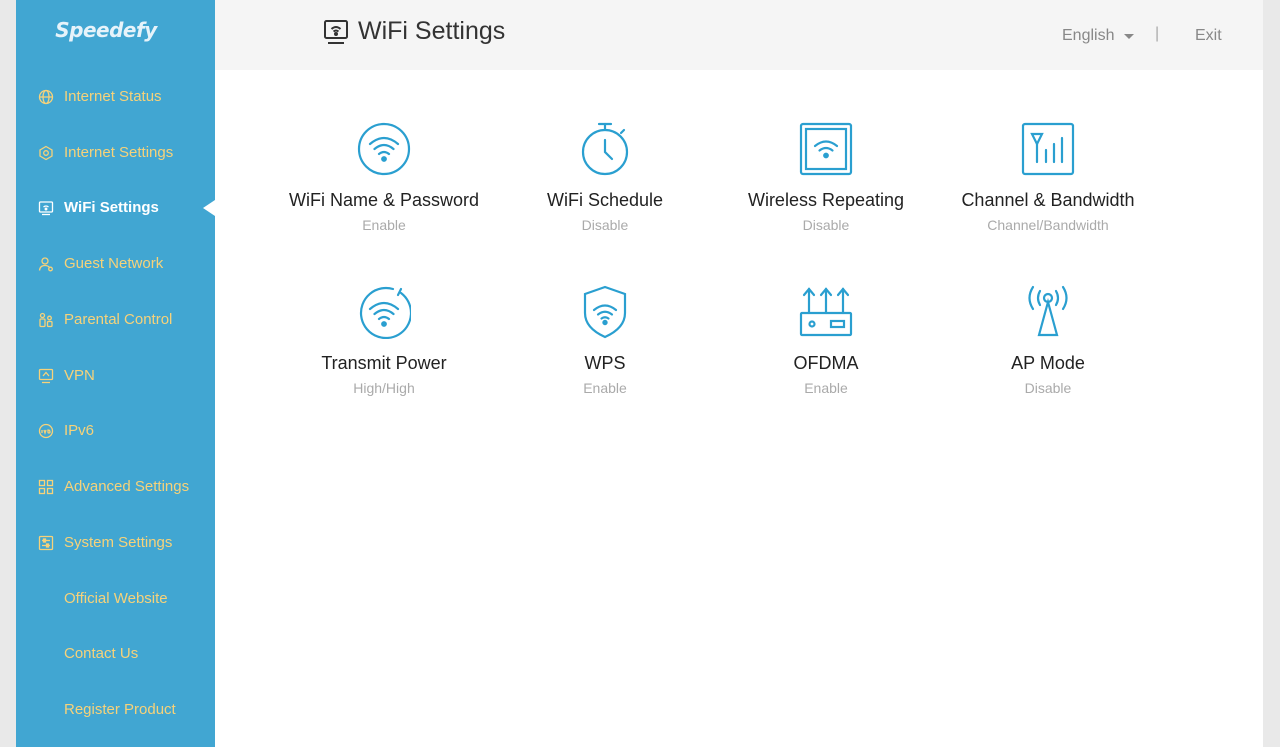 Image resolution: width=1280 pixels, height=747 pixels. Describe the element at coordinates (79, 375) in the screenshot. I see `sidebar-item-label: VPN` at that location.